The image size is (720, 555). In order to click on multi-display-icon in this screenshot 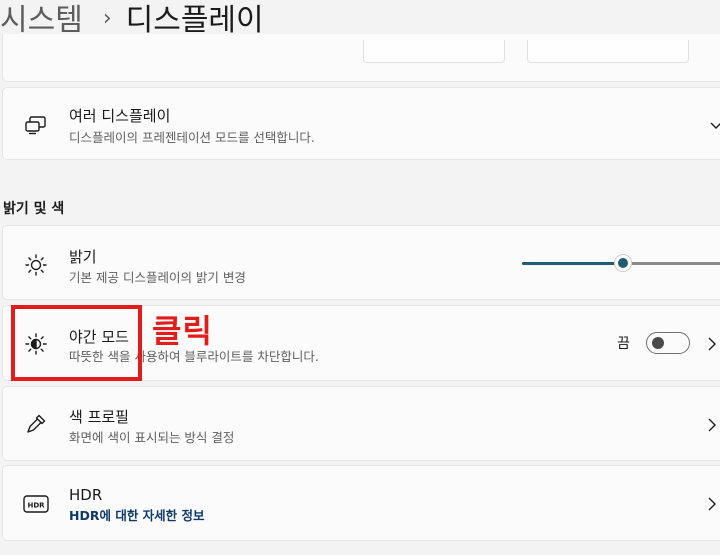, I will do `click(36, 125)`.